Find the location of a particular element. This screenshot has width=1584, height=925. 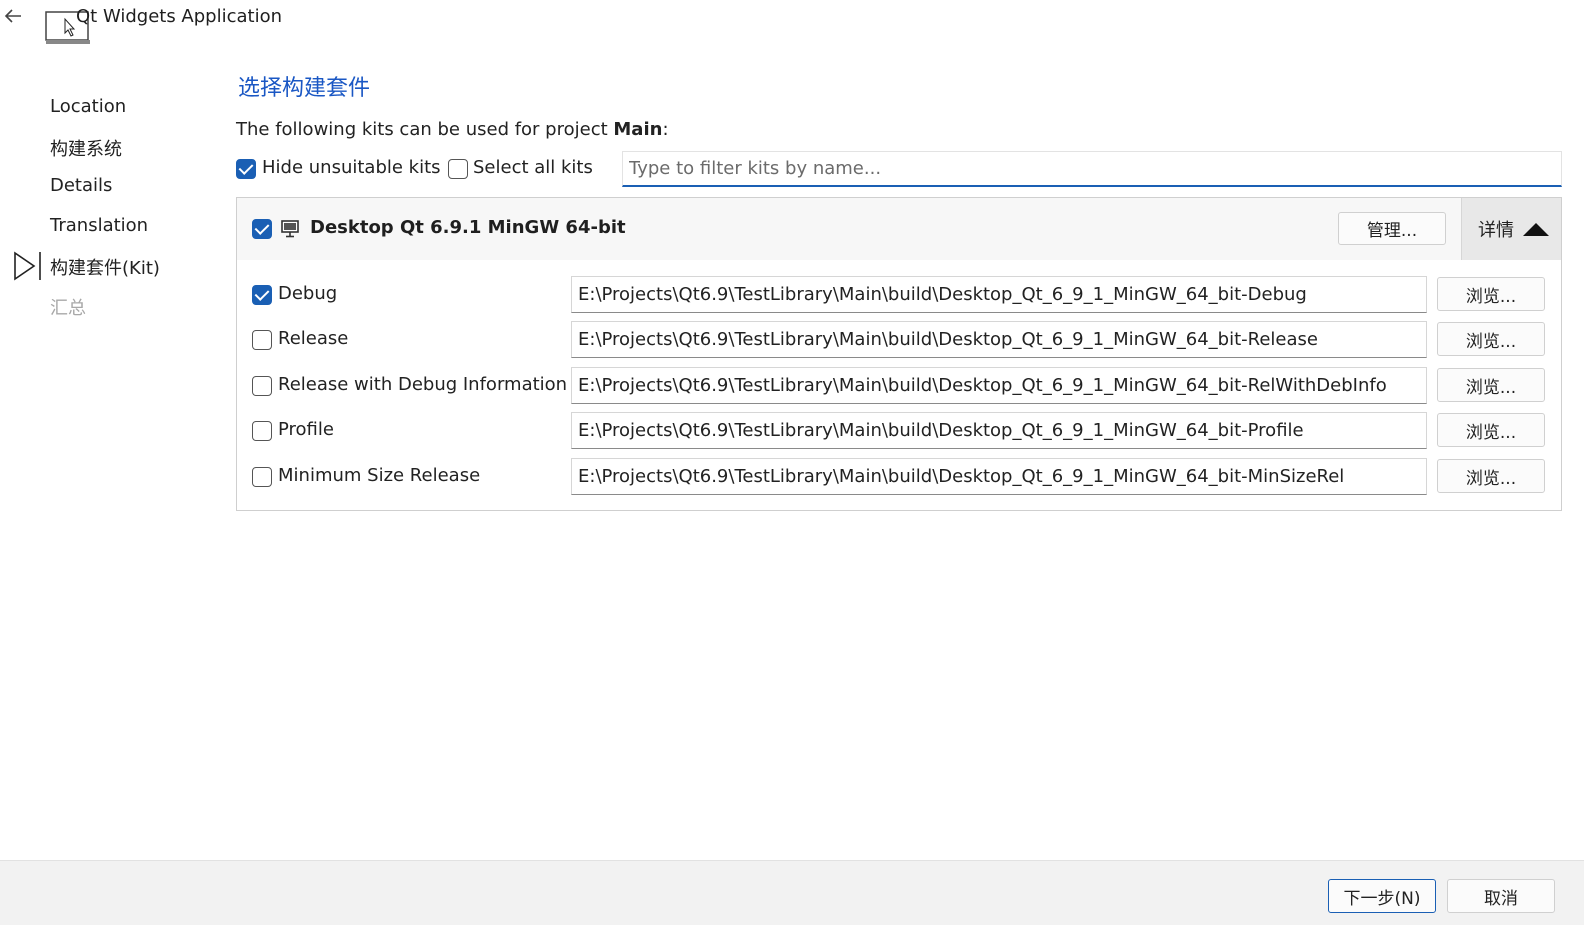

step-location: Location is located at coordinates (88, 106).